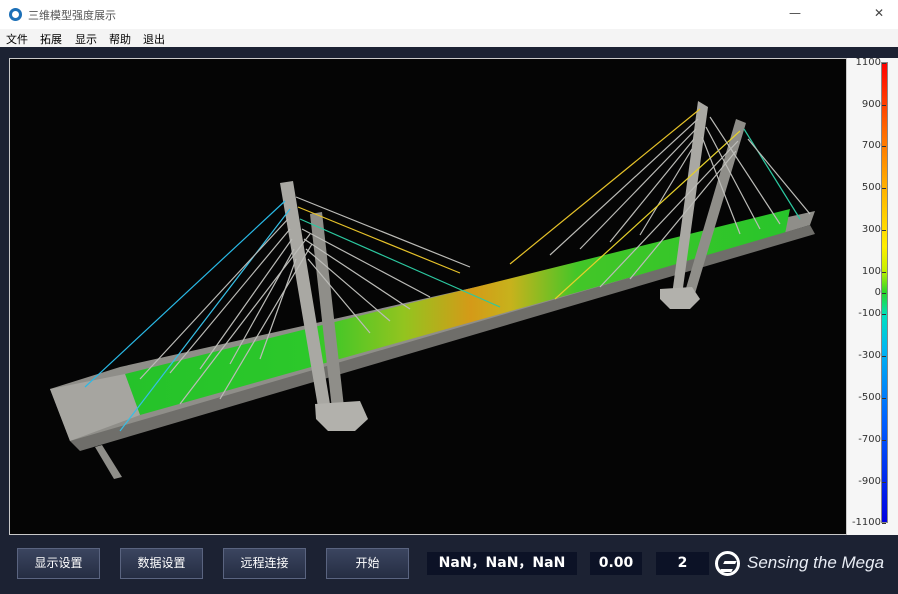 The width and height of the screenshot is (898, 594). I want to click on menu-extend: 拓展, so click(51, 39).